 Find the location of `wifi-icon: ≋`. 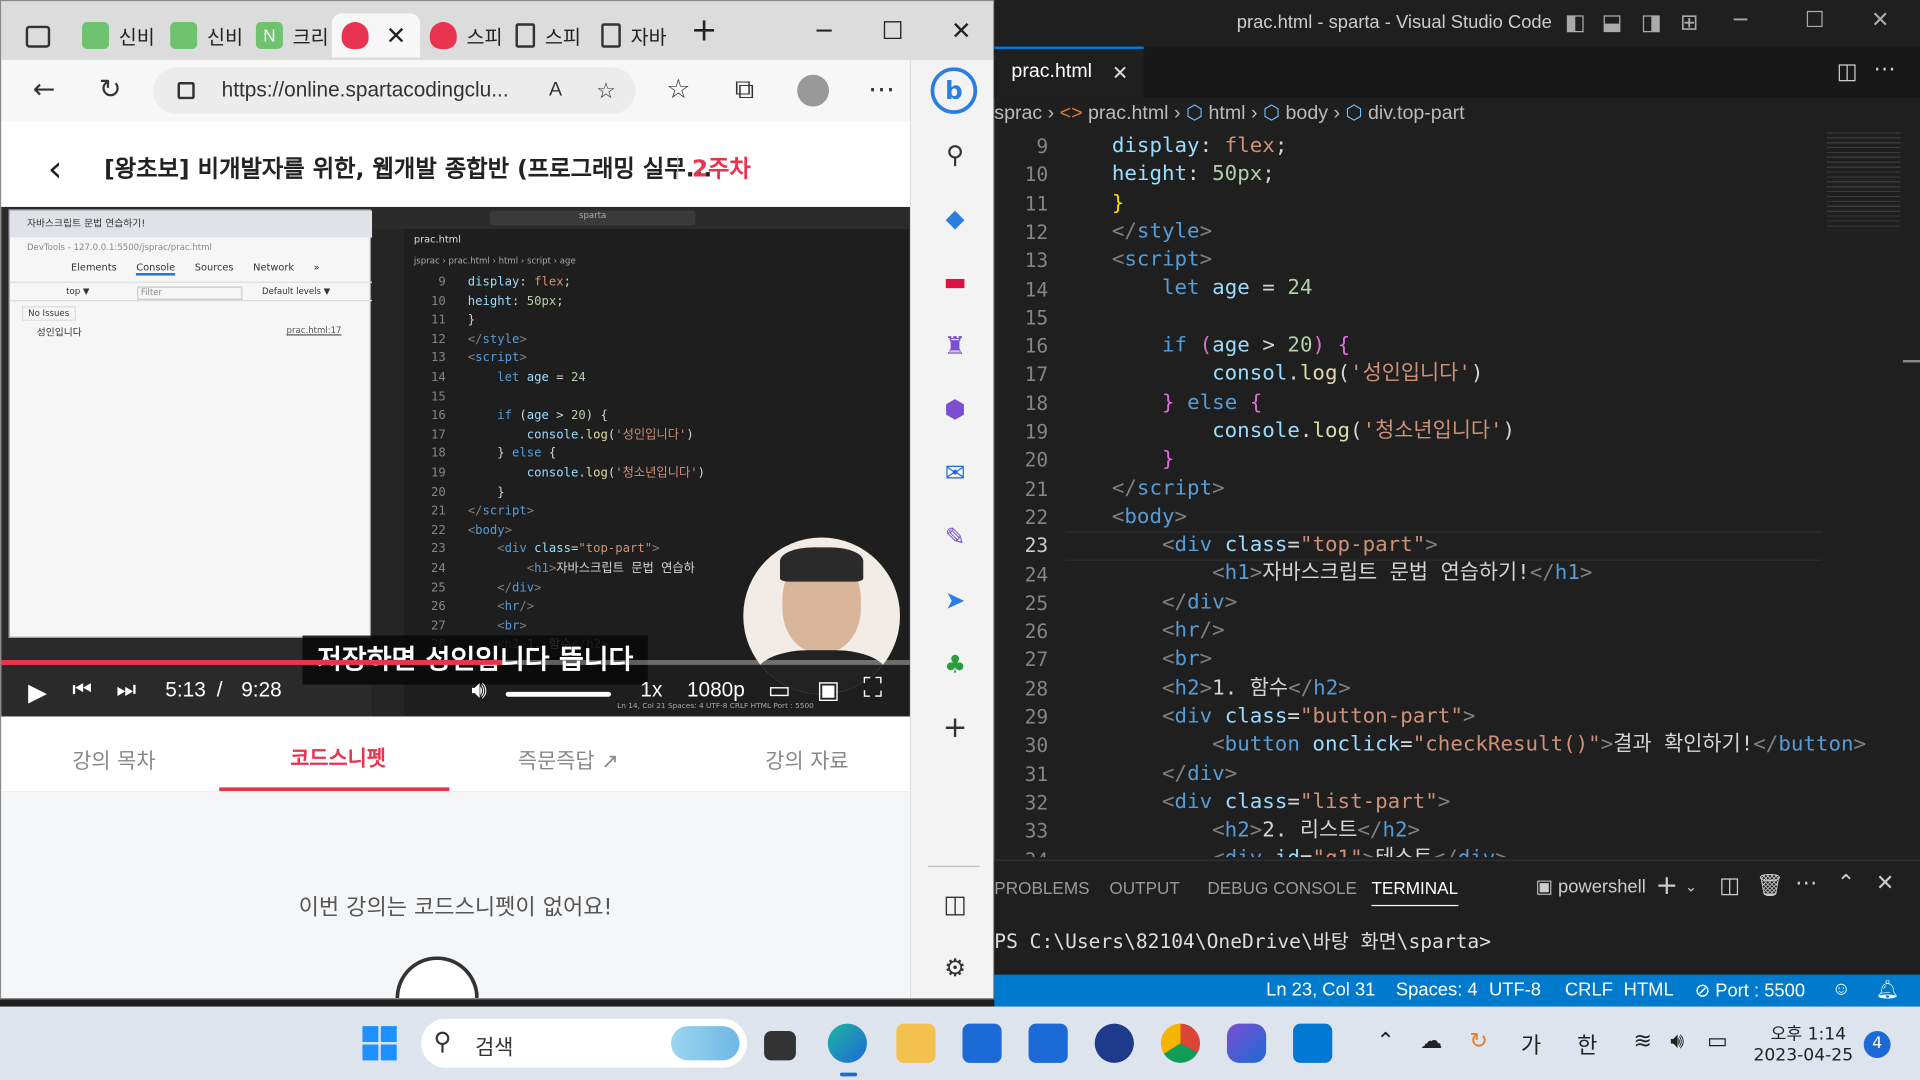

wifi-icon: ≋ is located at coordinates (1642, 1042).